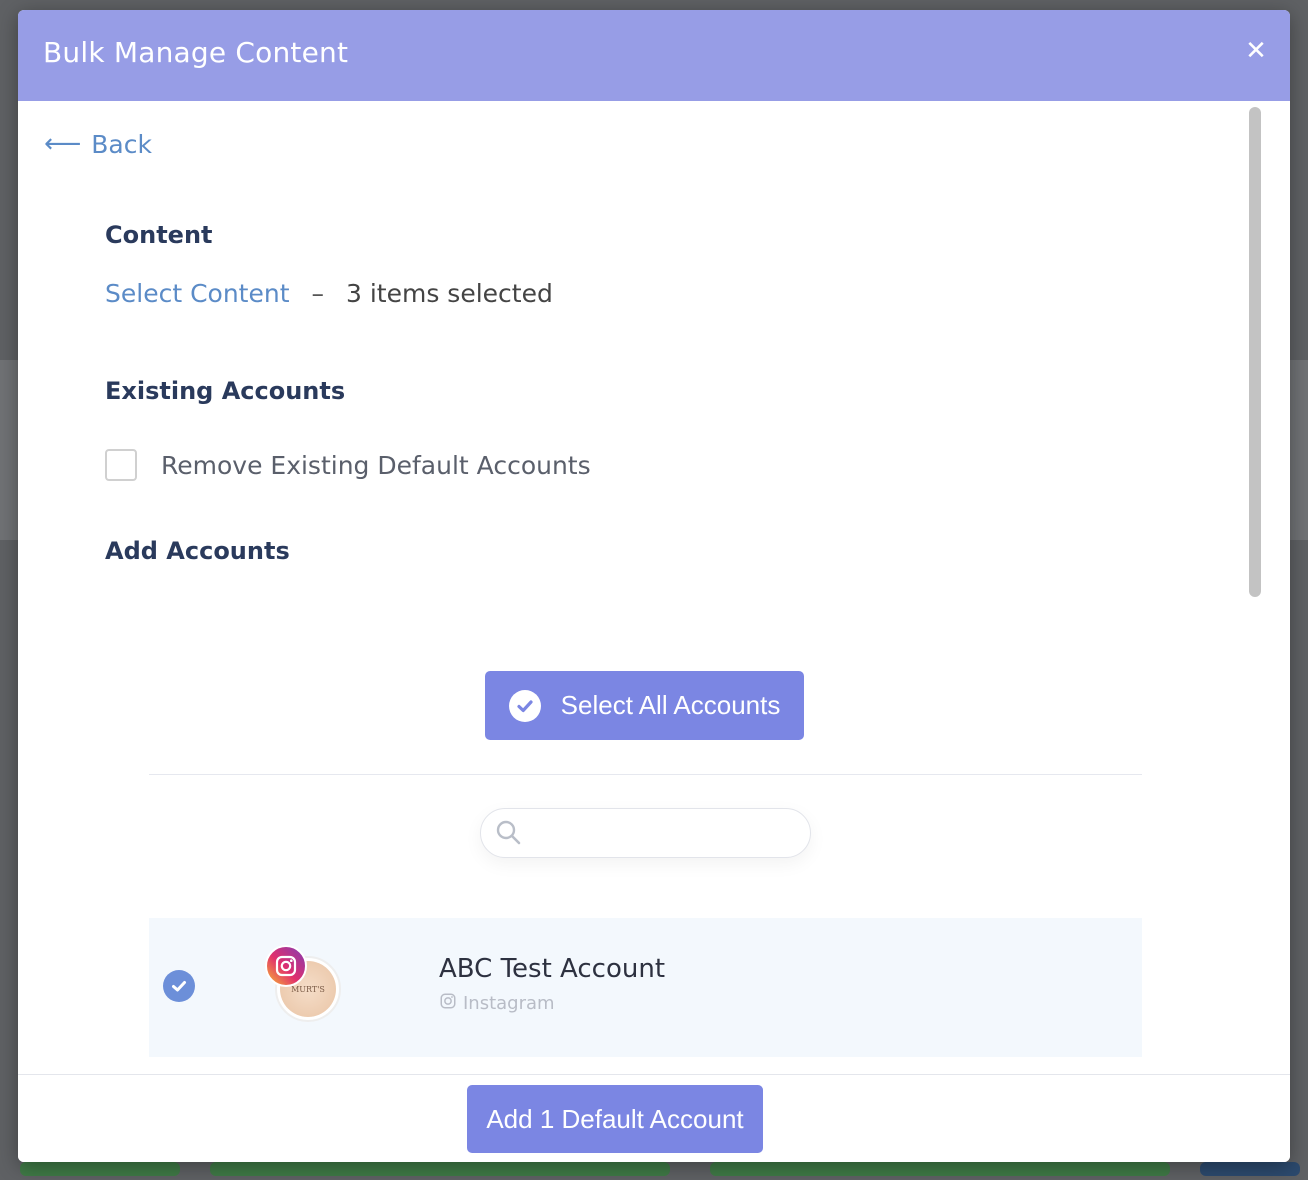  I want to click on modal-footer: Add 1 Default Account, so click(654, 1118).